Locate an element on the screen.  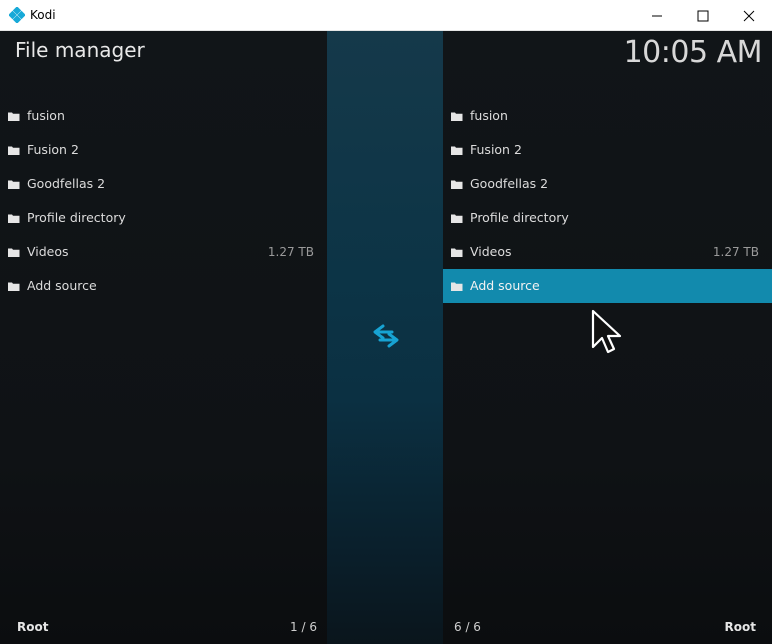
maximize-button is located at coordinates (703, 15).